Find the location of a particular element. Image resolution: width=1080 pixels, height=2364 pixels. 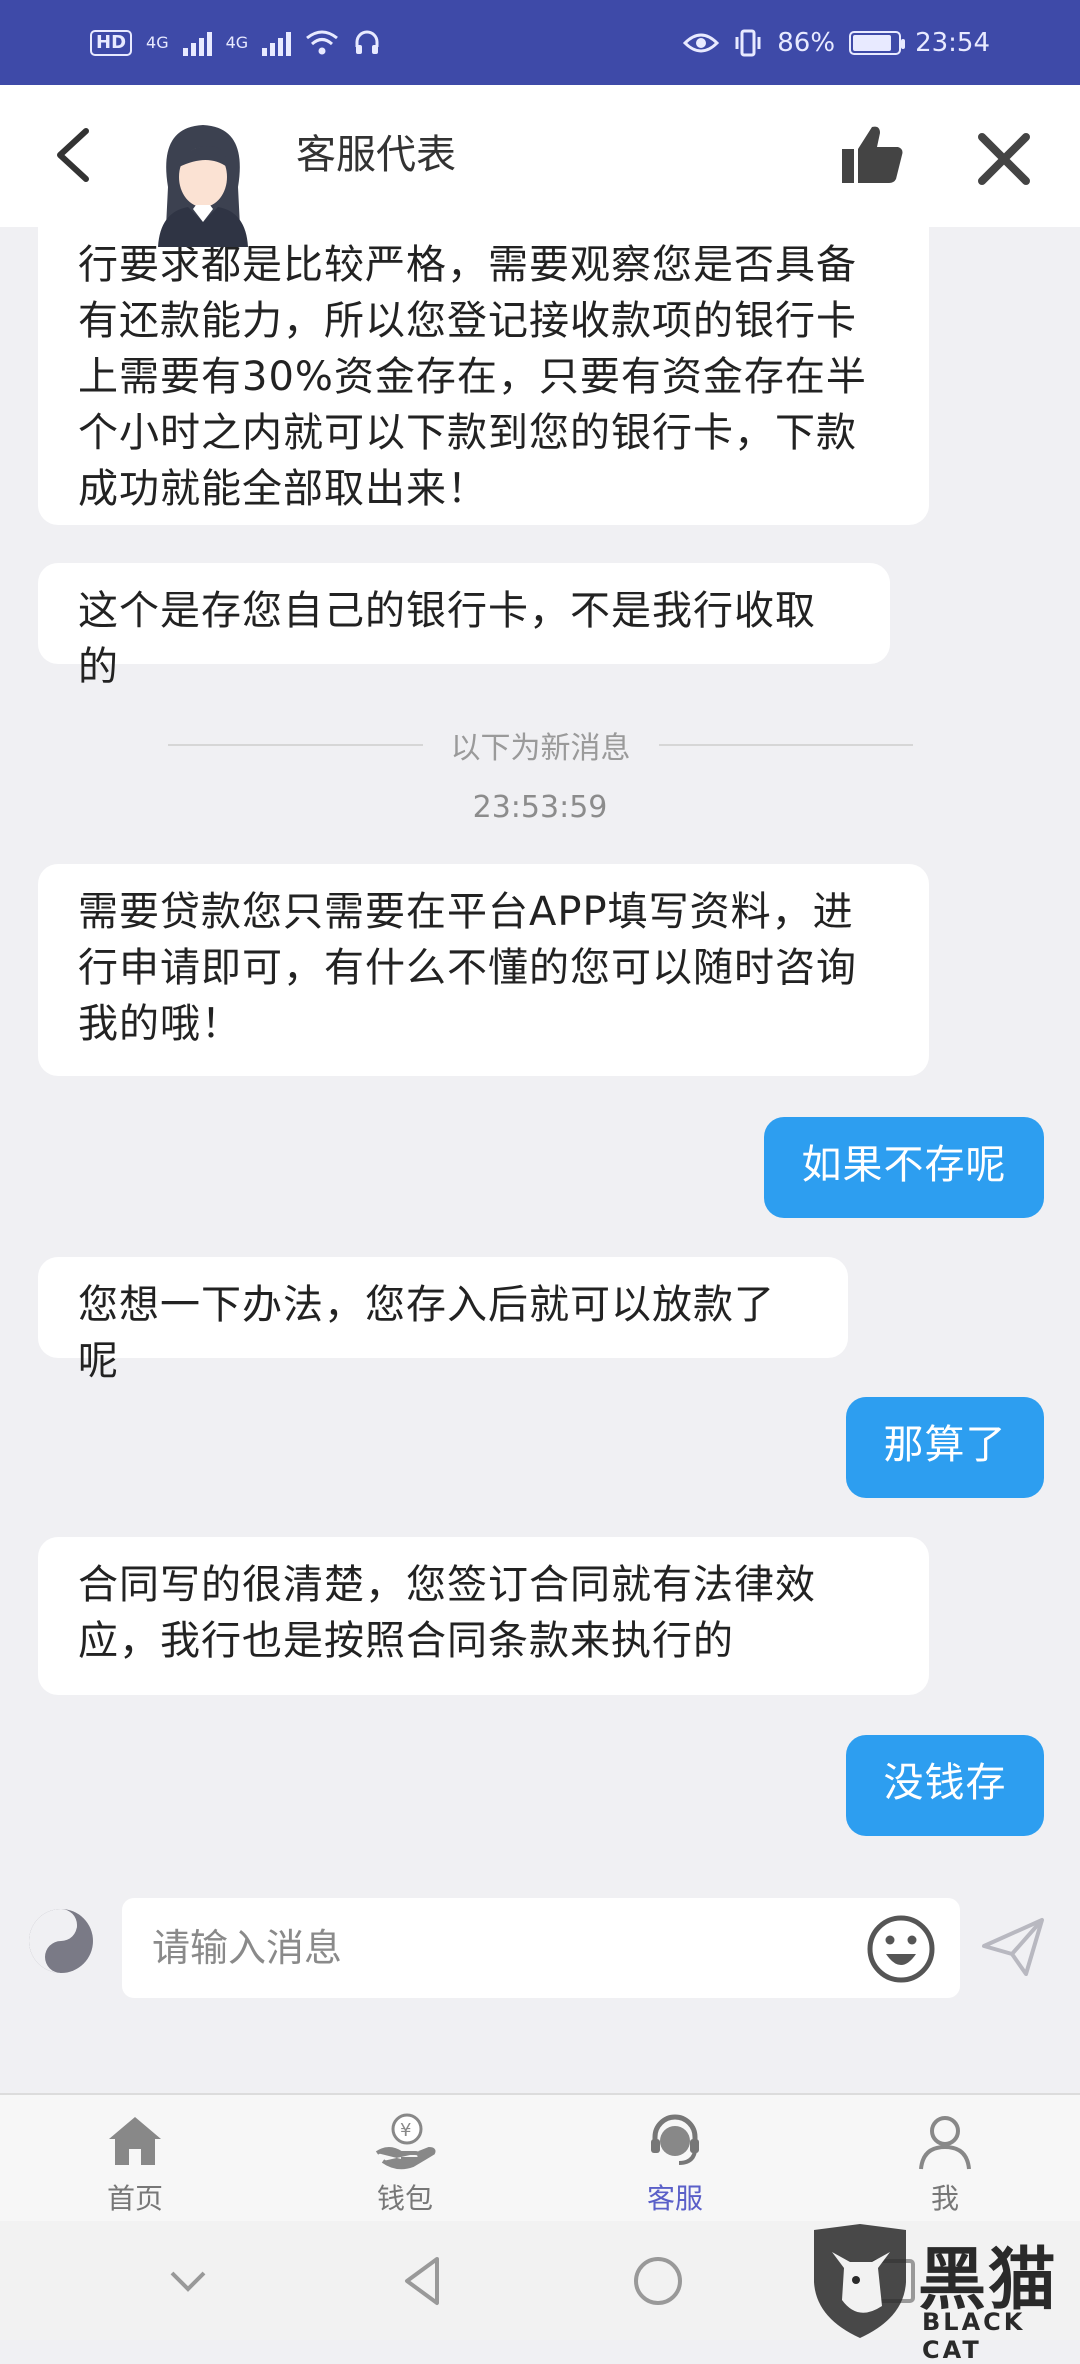

signal-4g-label-2: 4G is located at coordinates (237, 42).